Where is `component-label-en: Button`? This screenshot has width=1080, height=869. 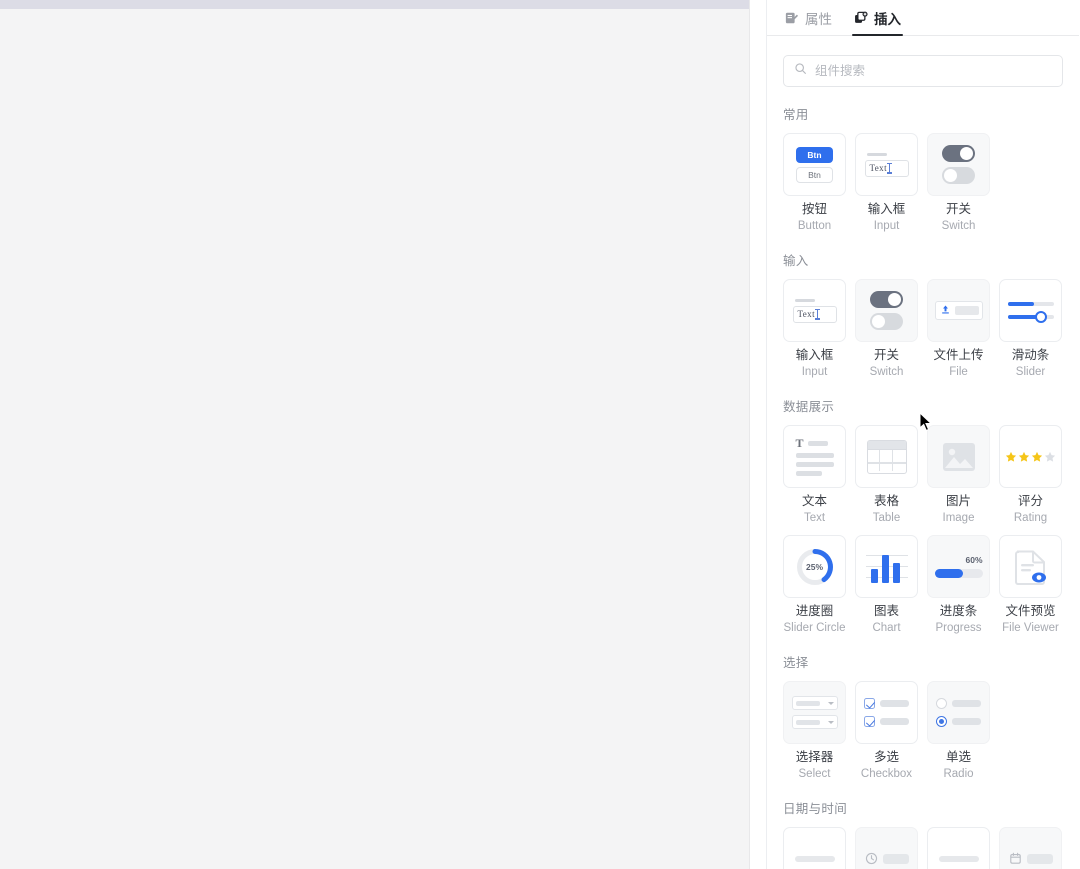 component-label-en: Button is located at coordinates (814, 225).